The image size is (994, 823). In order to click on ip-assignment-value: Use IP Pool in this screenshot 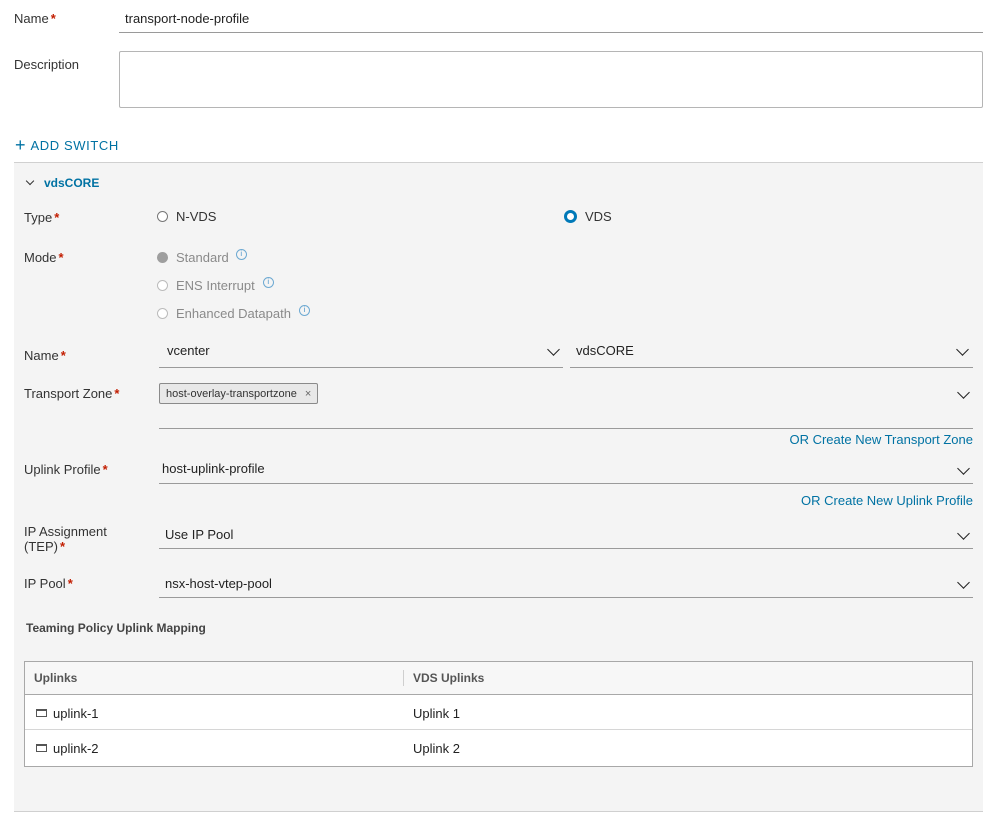, I will do `click(199, 534)`.